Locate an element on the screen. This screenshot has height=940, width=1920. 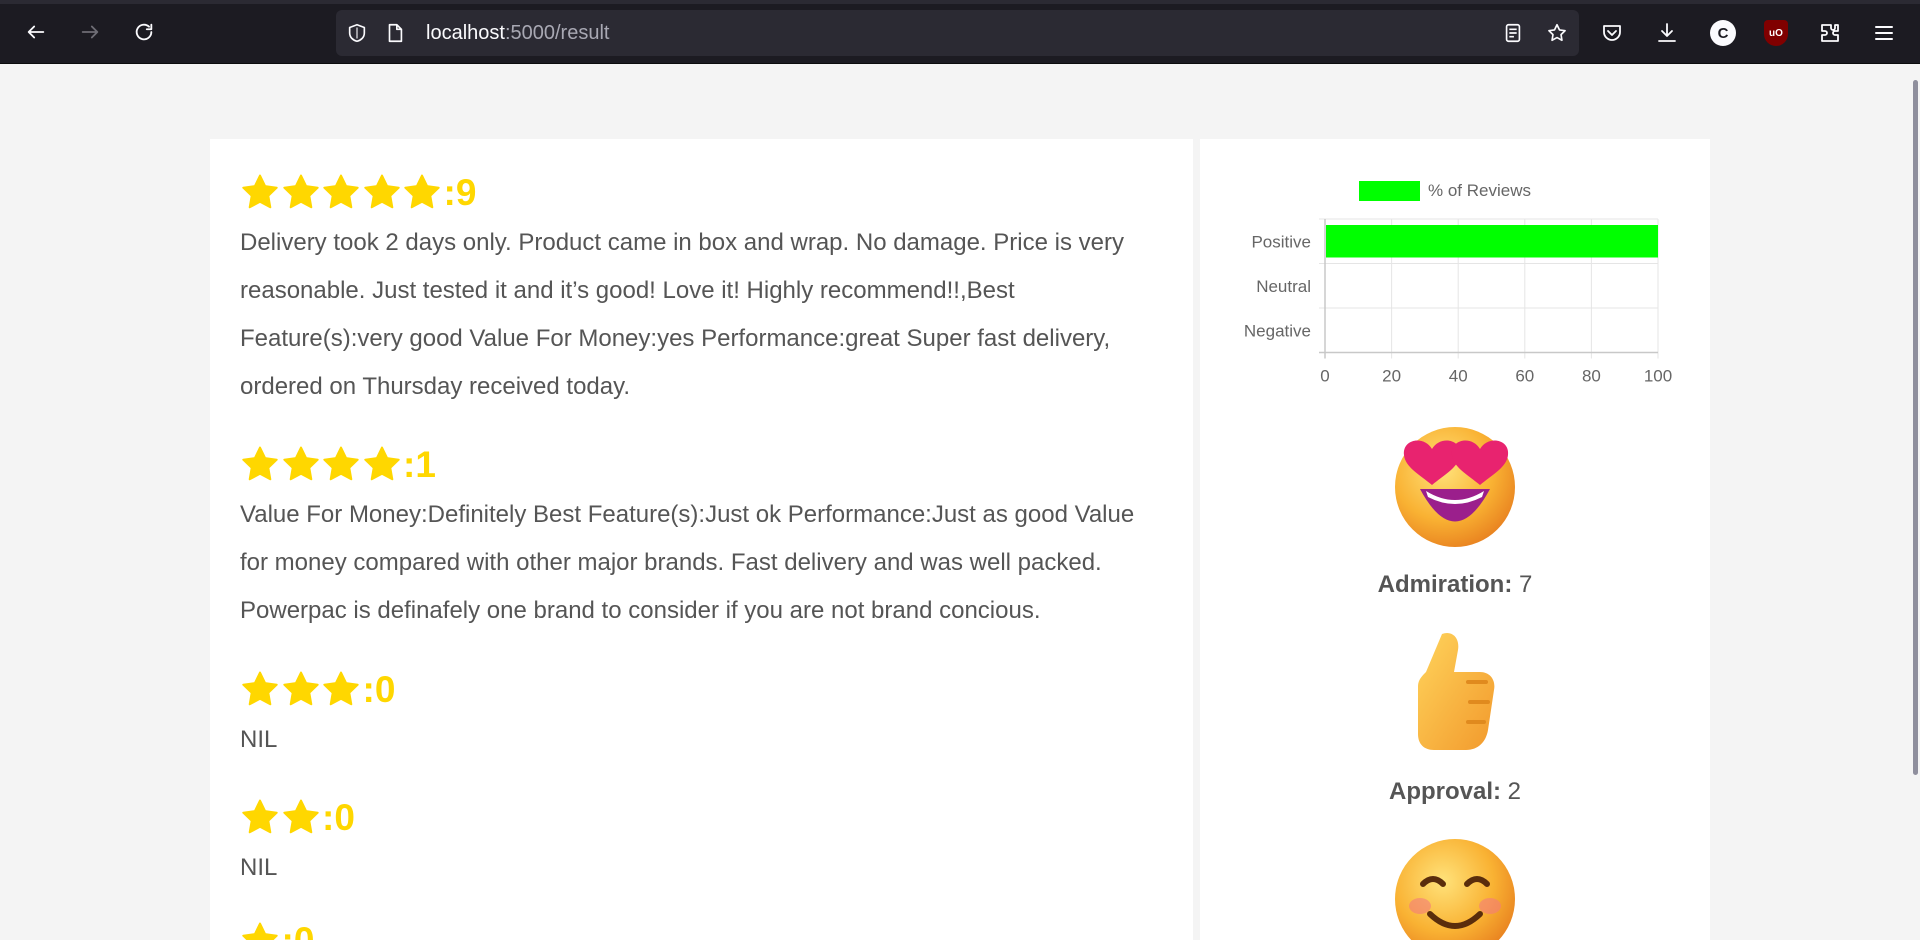
forward-button is located at coordinates (90, 32).